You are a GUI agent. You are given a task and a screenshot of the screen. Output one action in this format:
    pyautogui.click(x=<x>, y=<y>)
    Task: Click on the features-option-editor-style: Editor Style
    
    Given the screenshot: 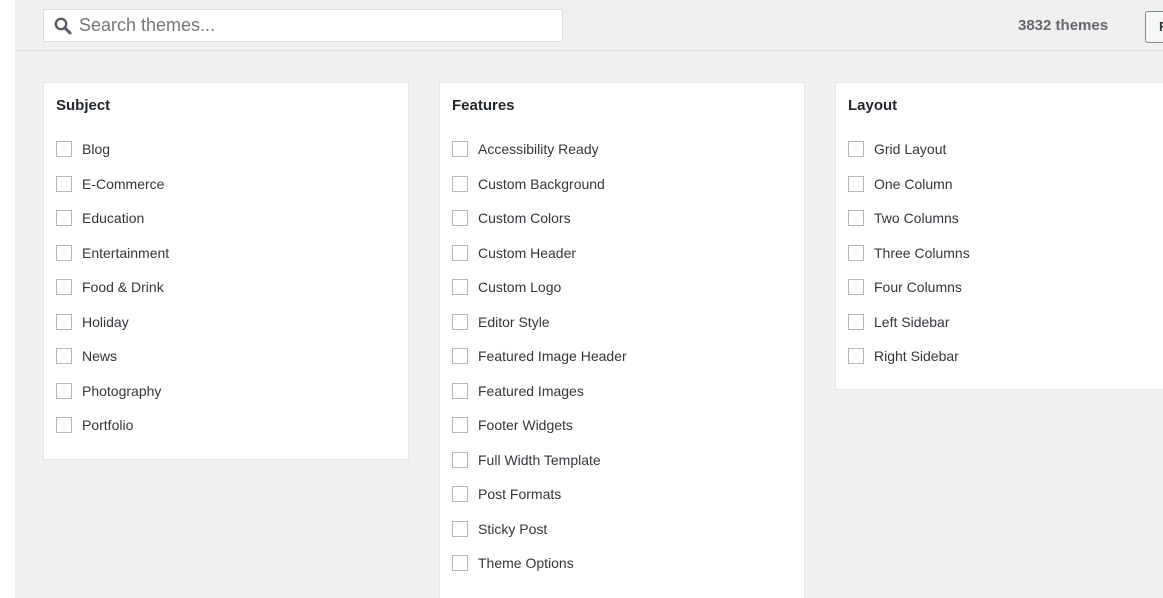 What is the action you would take?
    pyautogui.click(x=622, y=327)
    